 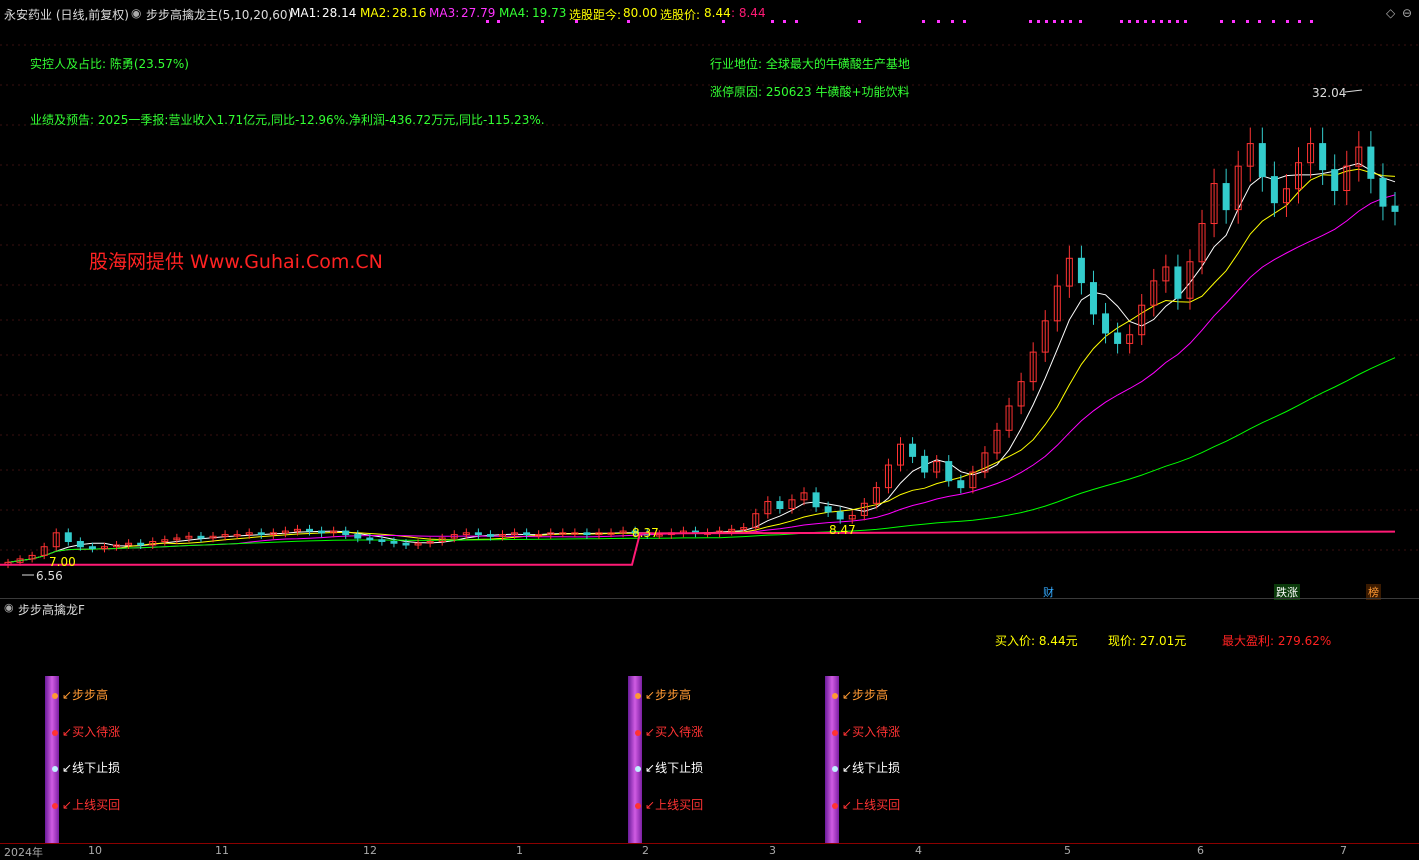 I want to click on time-axis-label: 5, so click(x=1067, y=850).